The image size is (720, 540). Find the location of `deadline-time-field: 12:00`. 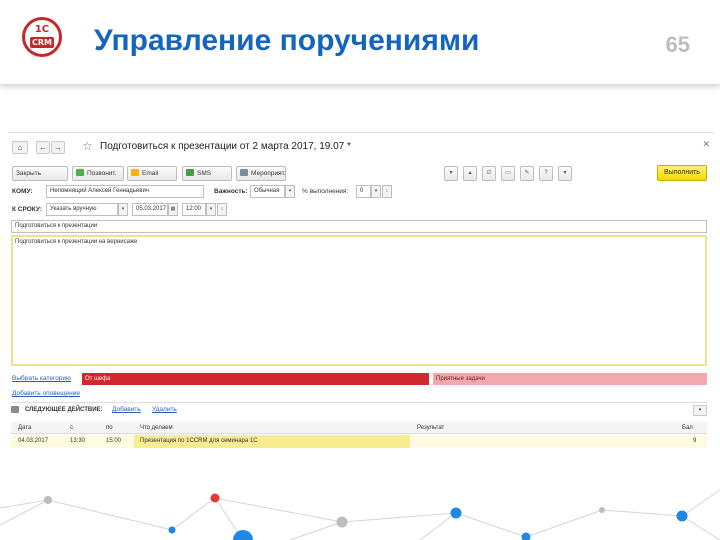

deadline-time-field: 12:00 is located at coordinates (194, 209).